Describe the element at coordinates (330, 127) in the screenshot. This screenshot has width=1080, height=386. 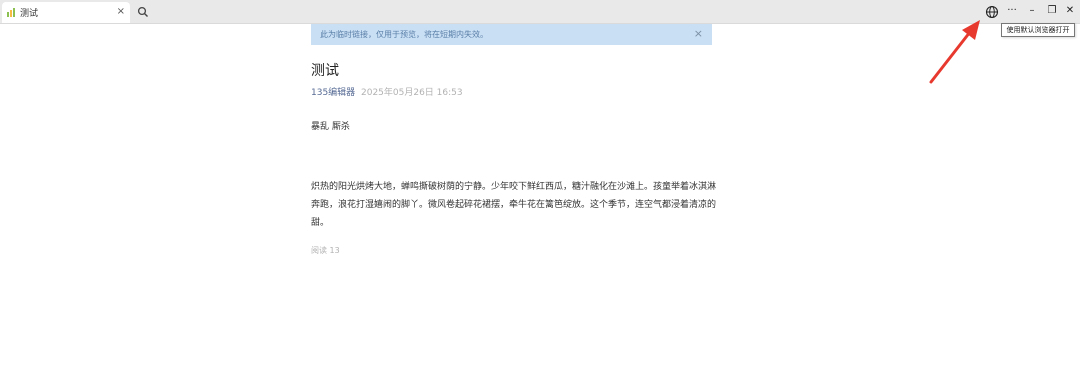
I see `article-paragraph: 暴乱 厮杀` at that location.